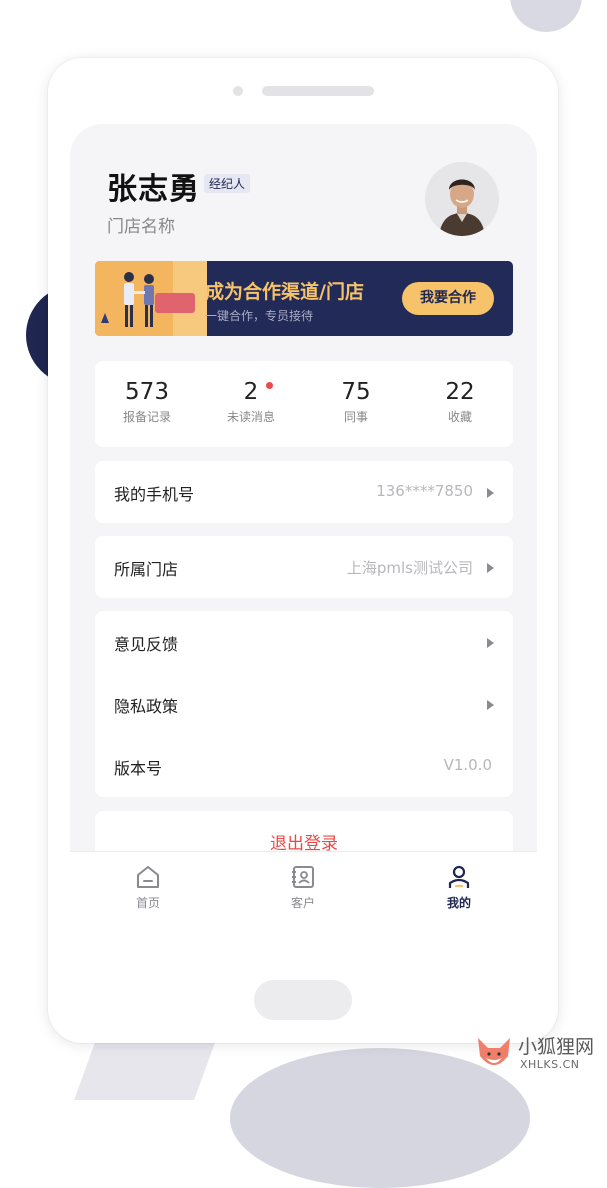  I want to click on watermark-text: 小狐狸网, so click(556, 1047).